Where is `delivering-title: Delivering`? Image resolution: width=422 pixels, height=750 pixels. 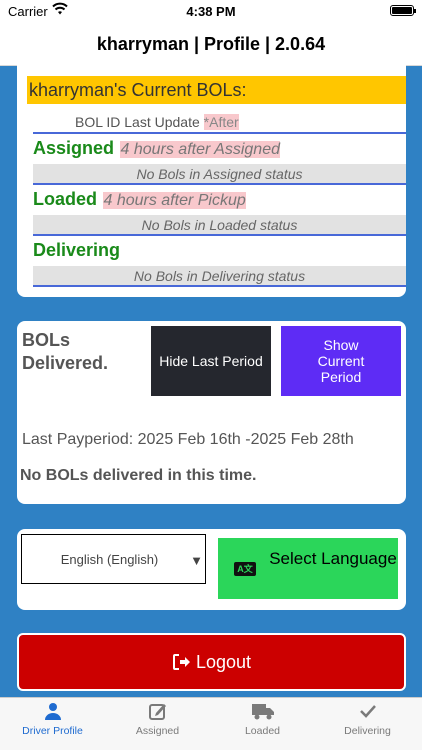 delivering-title: Delivering is located at coordinates (77, 250).